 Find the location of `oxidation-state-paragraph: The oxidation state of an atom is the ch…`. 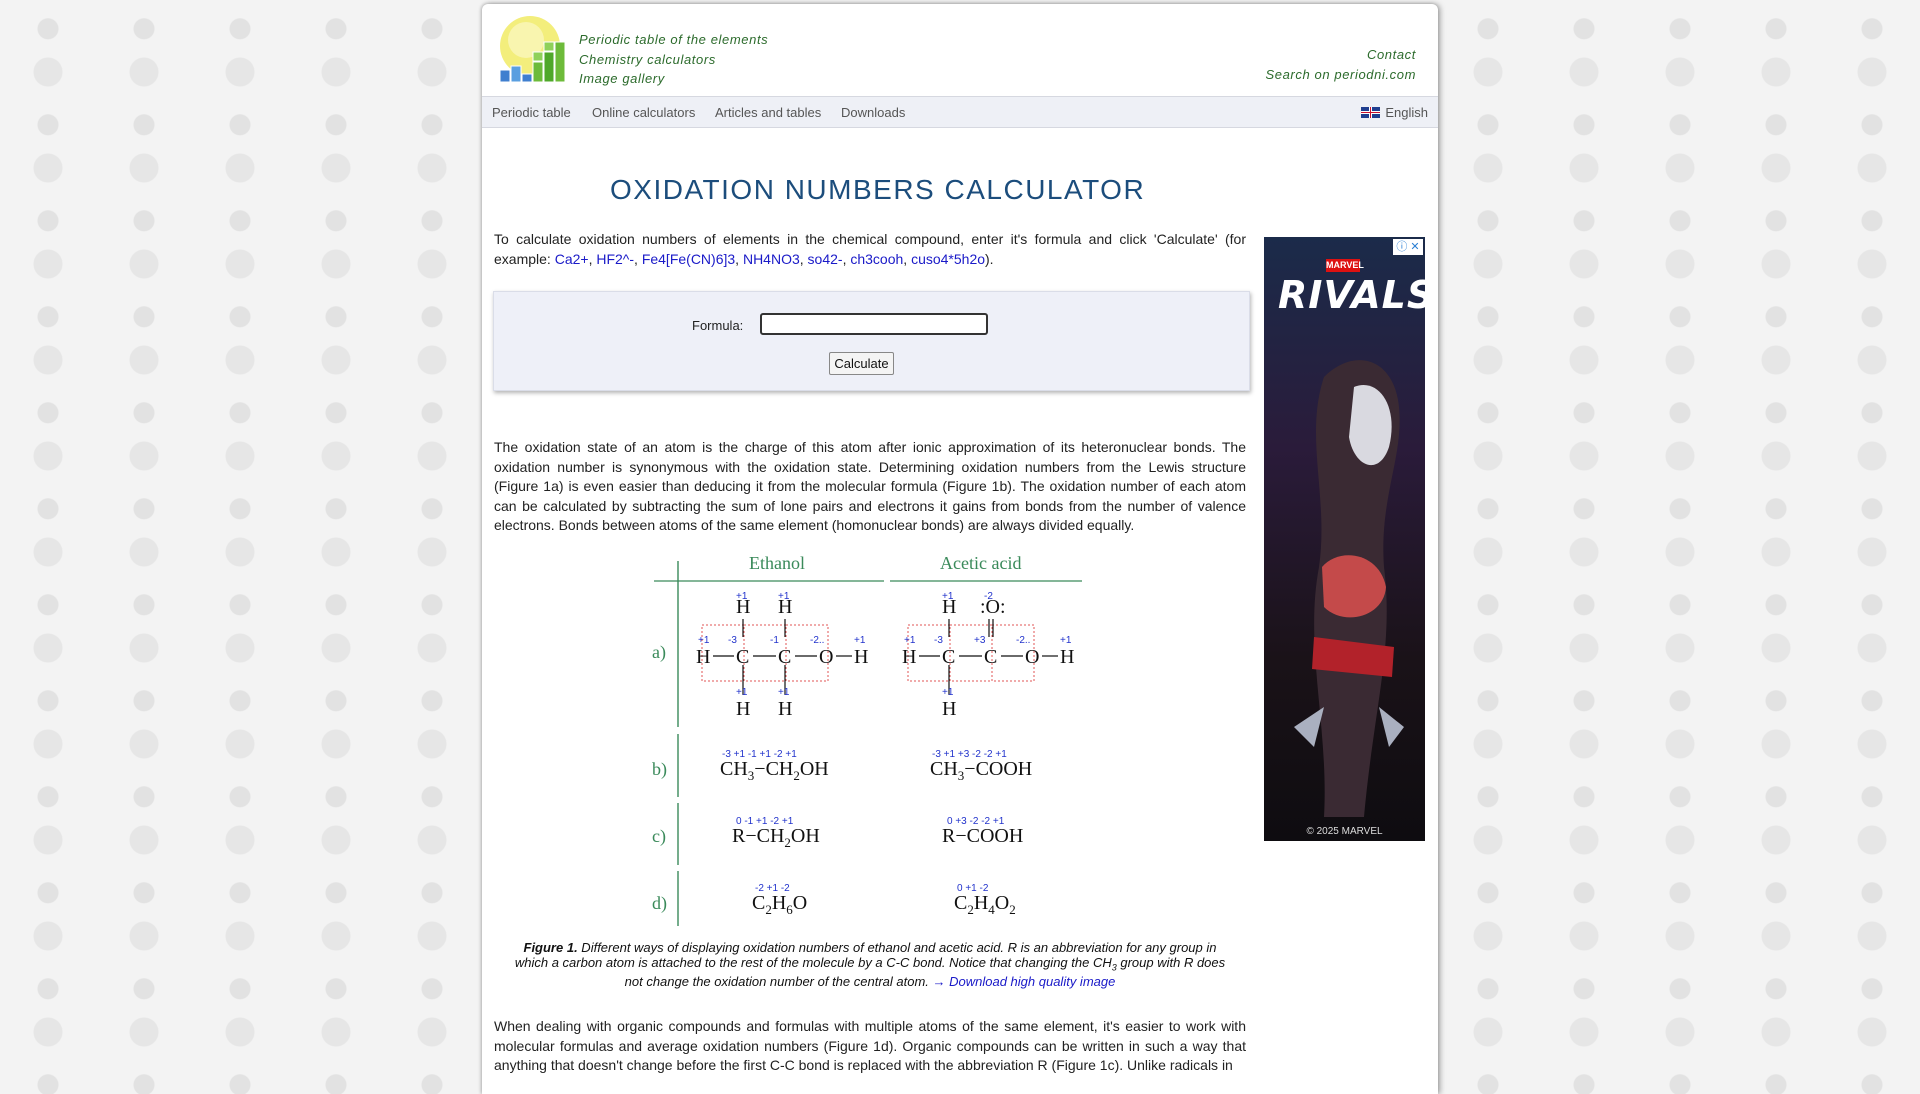

oxidation-state-paragraph: The oxidation state of an atom is the ch… is located at coordinates (870, 486).